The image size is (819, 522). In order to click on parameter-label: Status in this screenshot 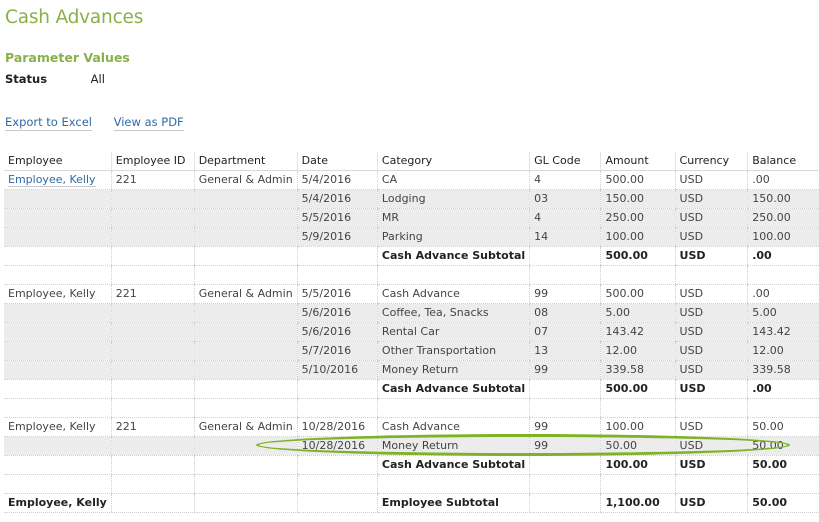, I will do `click(26, 79)`.